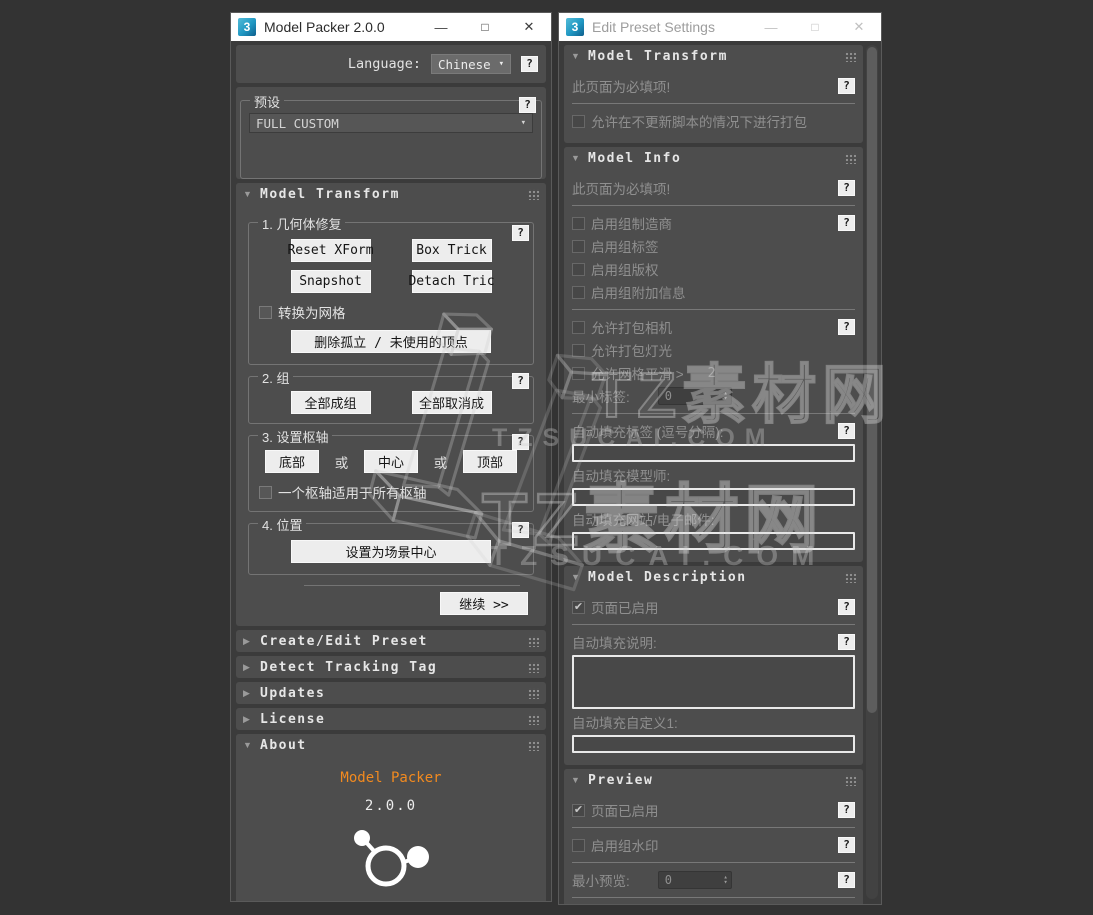 The height and width of the screenshot is (915, 1093). Describe the element at coordinates (872, 380) in the screenshot. I see `scrollbar-thumb` at that location.